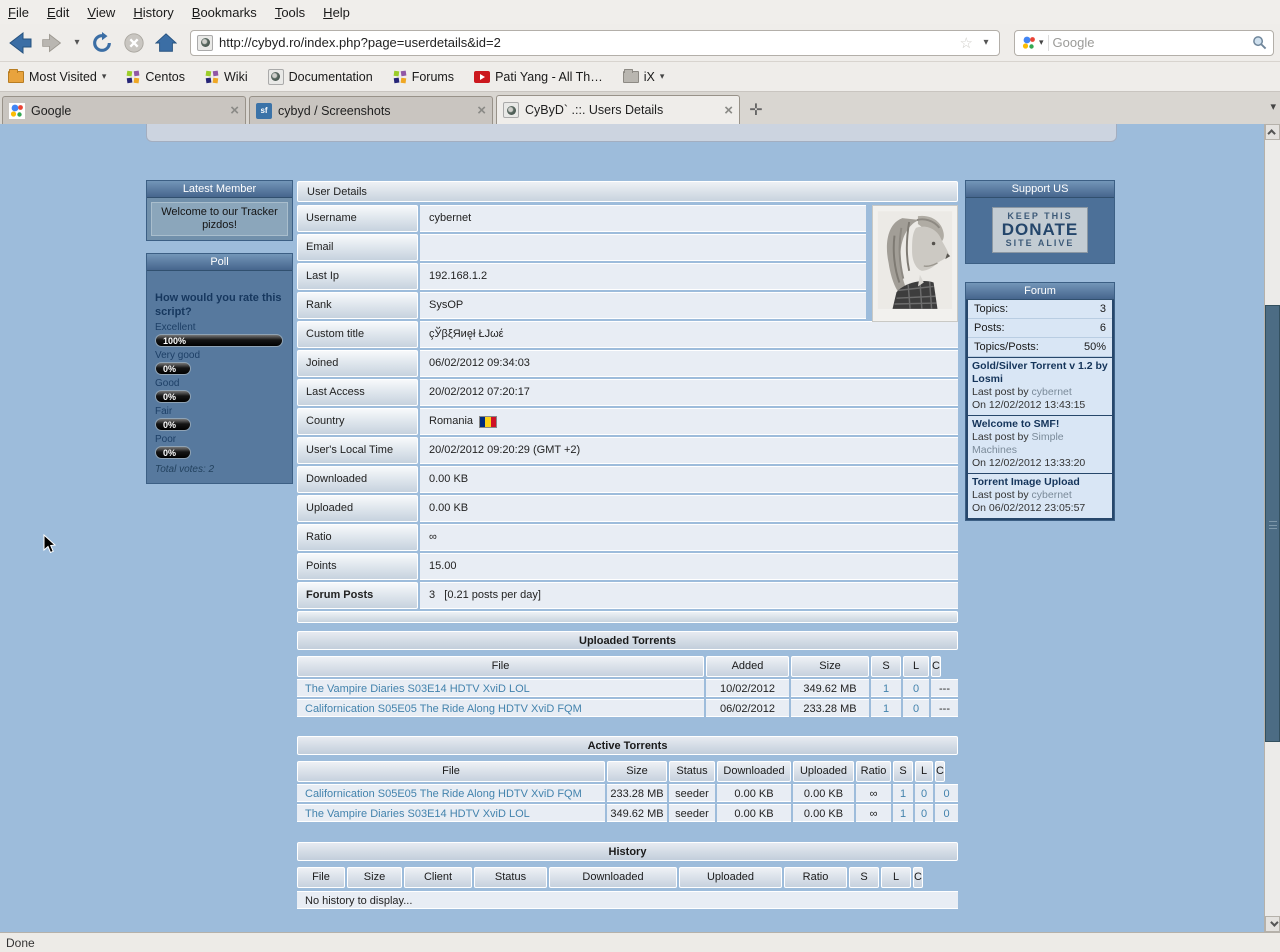 The width and height of the screenshot is (1280, 952). Describe the element at coordinates (627, 305) in the screenshot. I see `table-row: Rank SysOP` at that location.